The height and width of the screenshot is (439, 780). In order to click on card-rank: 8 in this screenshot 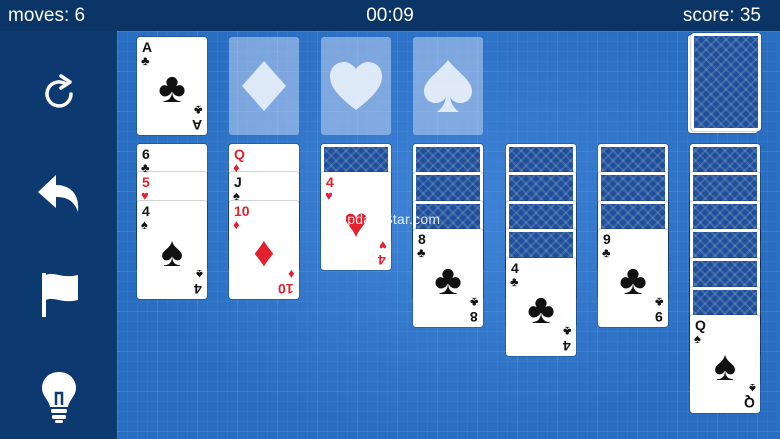, I will do `click(422, 239)`.